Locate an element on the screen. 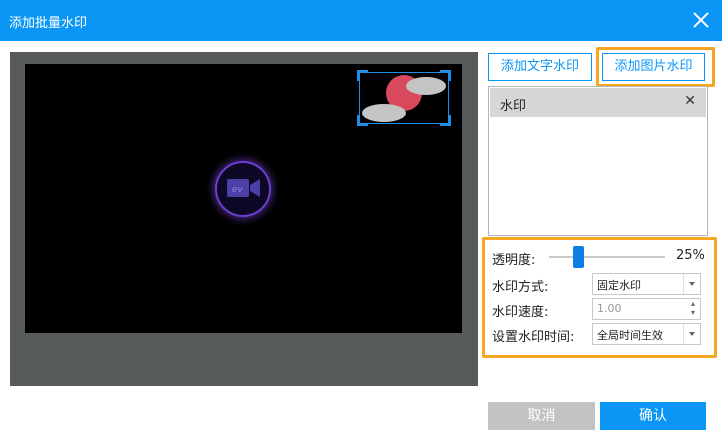 The width and height of the screenshot is (722, 447). close-icon is located at coordinates (701, 20).